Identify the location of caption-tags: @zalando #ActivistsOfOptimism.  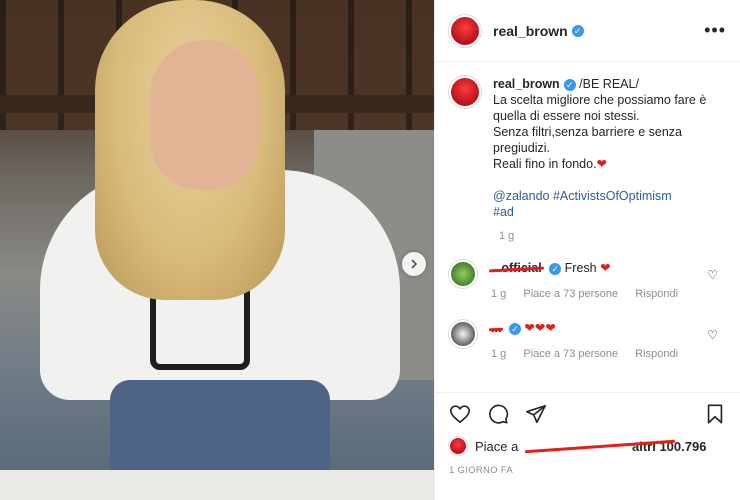
(582, 196).